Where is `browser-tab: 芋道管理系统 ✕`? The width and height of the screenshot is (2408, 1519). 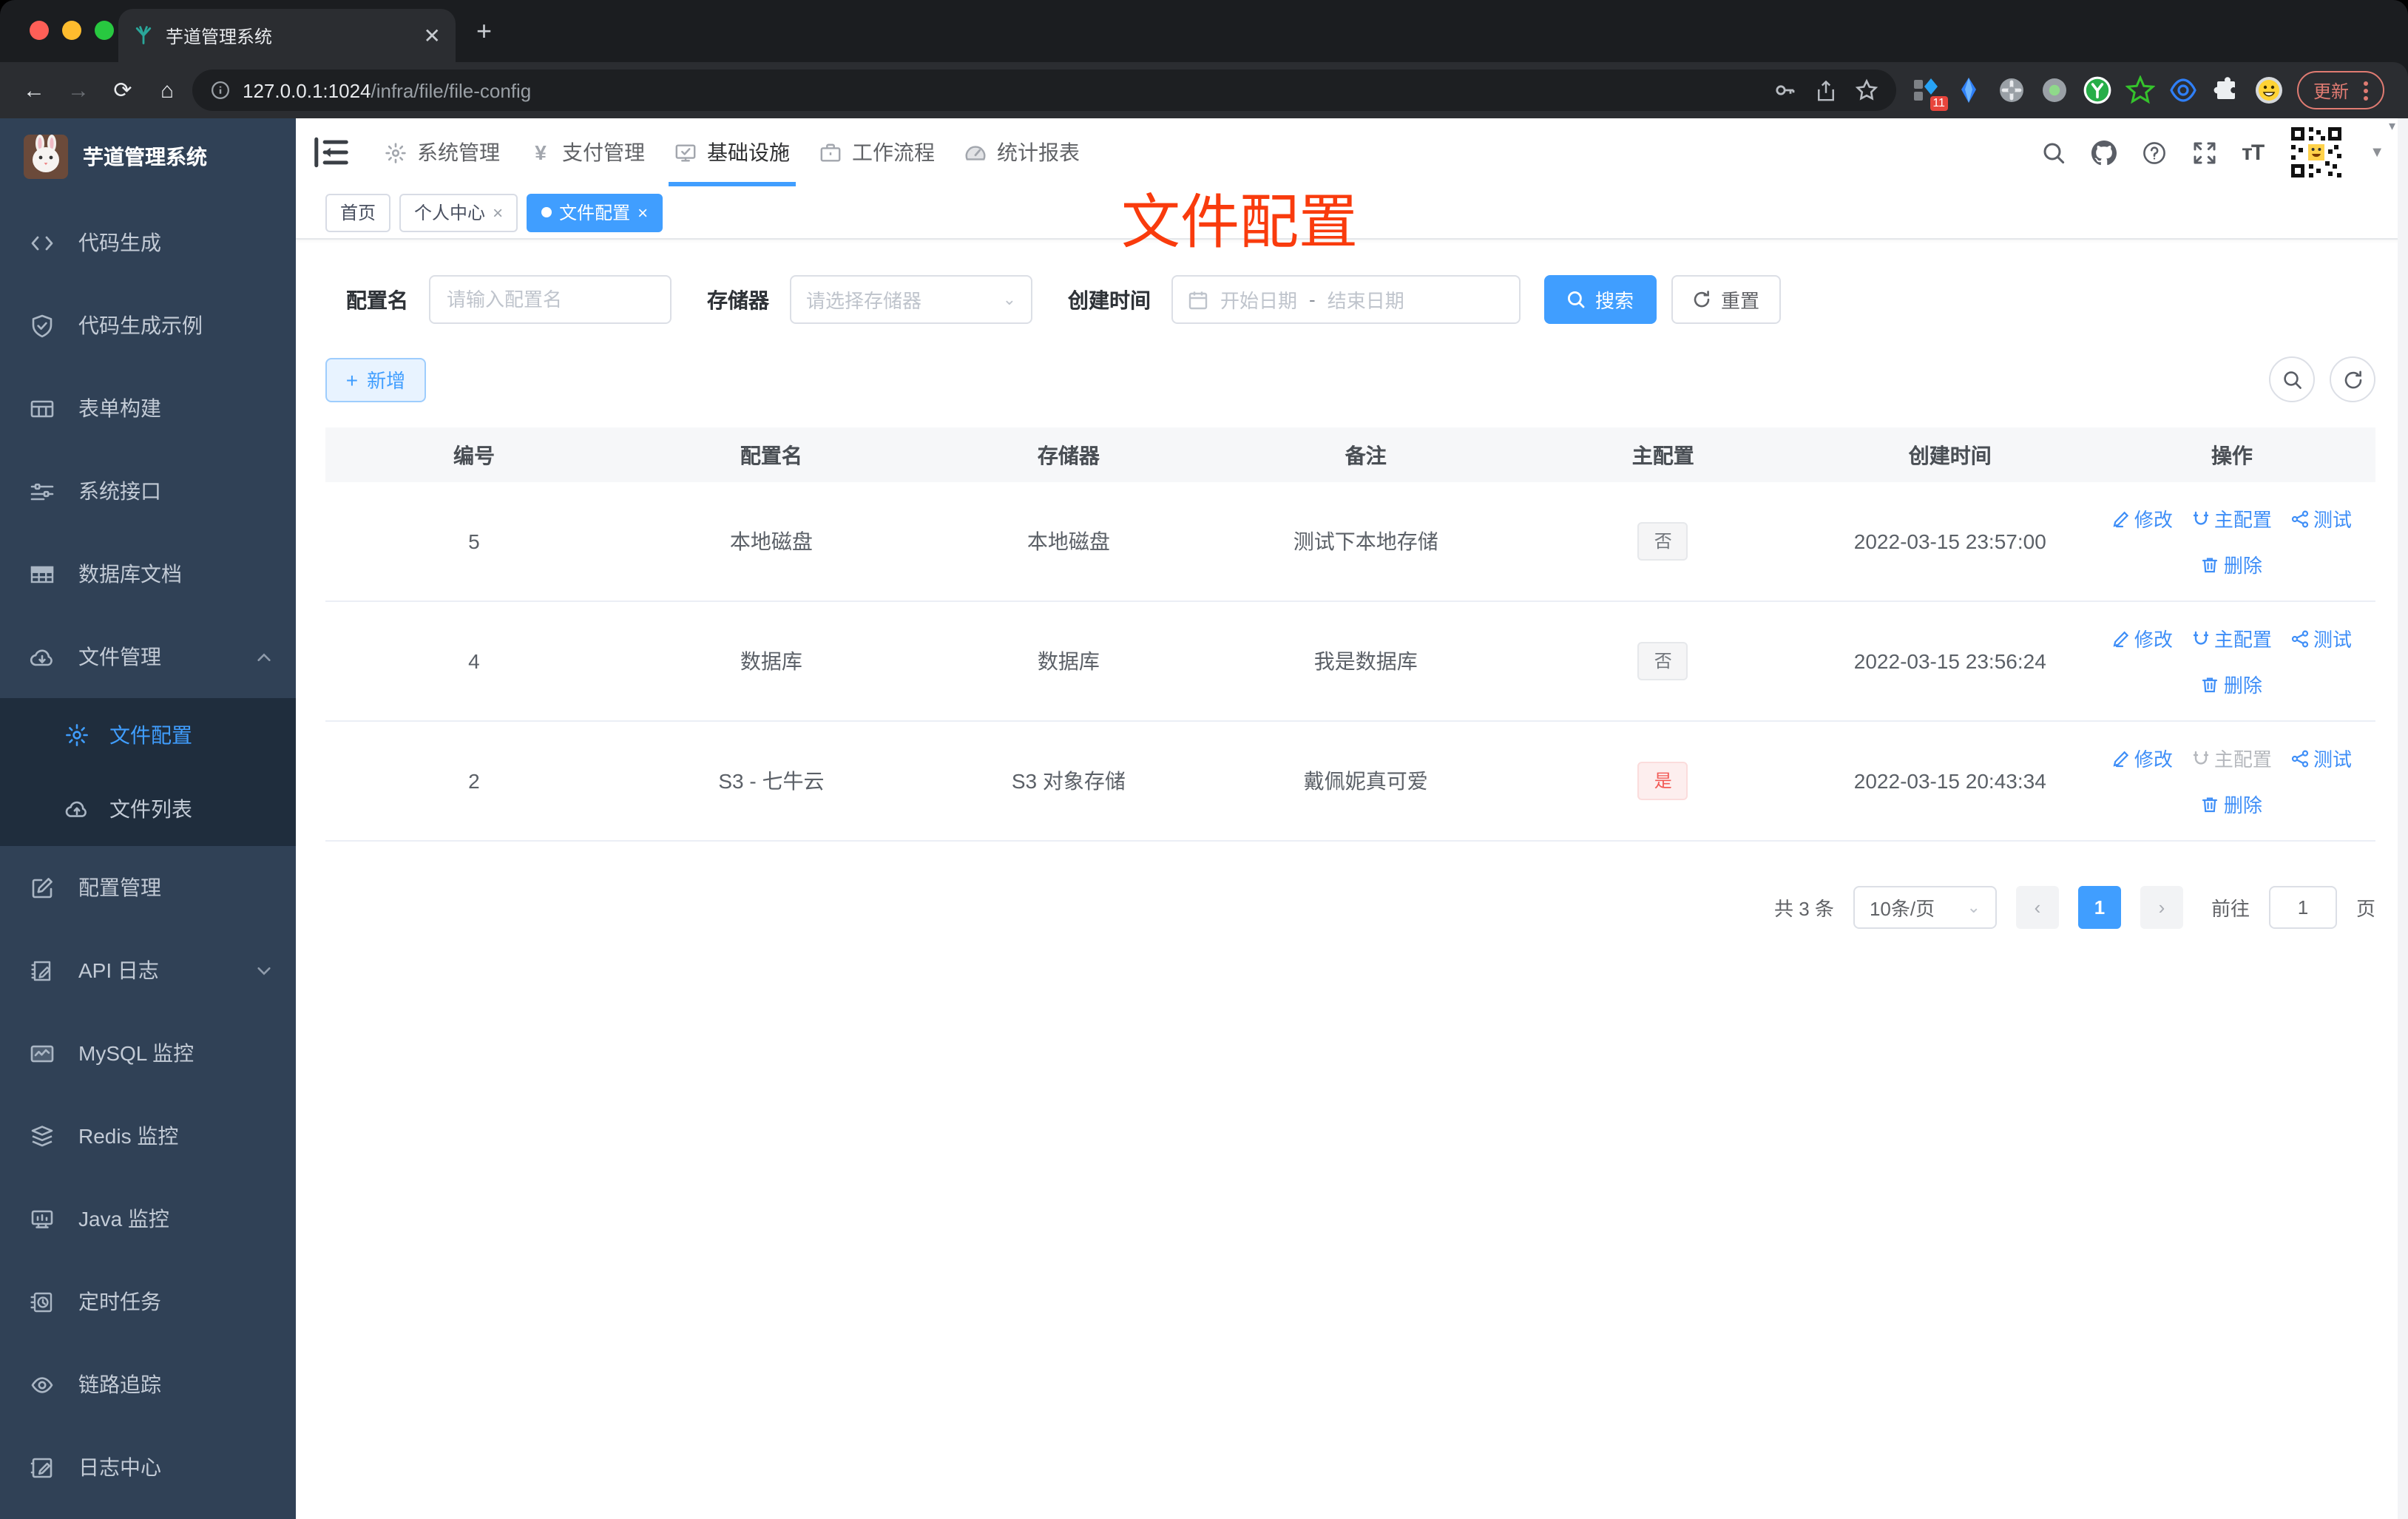
browser-tab: 芋道管理系统 ✕ is located at coordinates (287, 35).